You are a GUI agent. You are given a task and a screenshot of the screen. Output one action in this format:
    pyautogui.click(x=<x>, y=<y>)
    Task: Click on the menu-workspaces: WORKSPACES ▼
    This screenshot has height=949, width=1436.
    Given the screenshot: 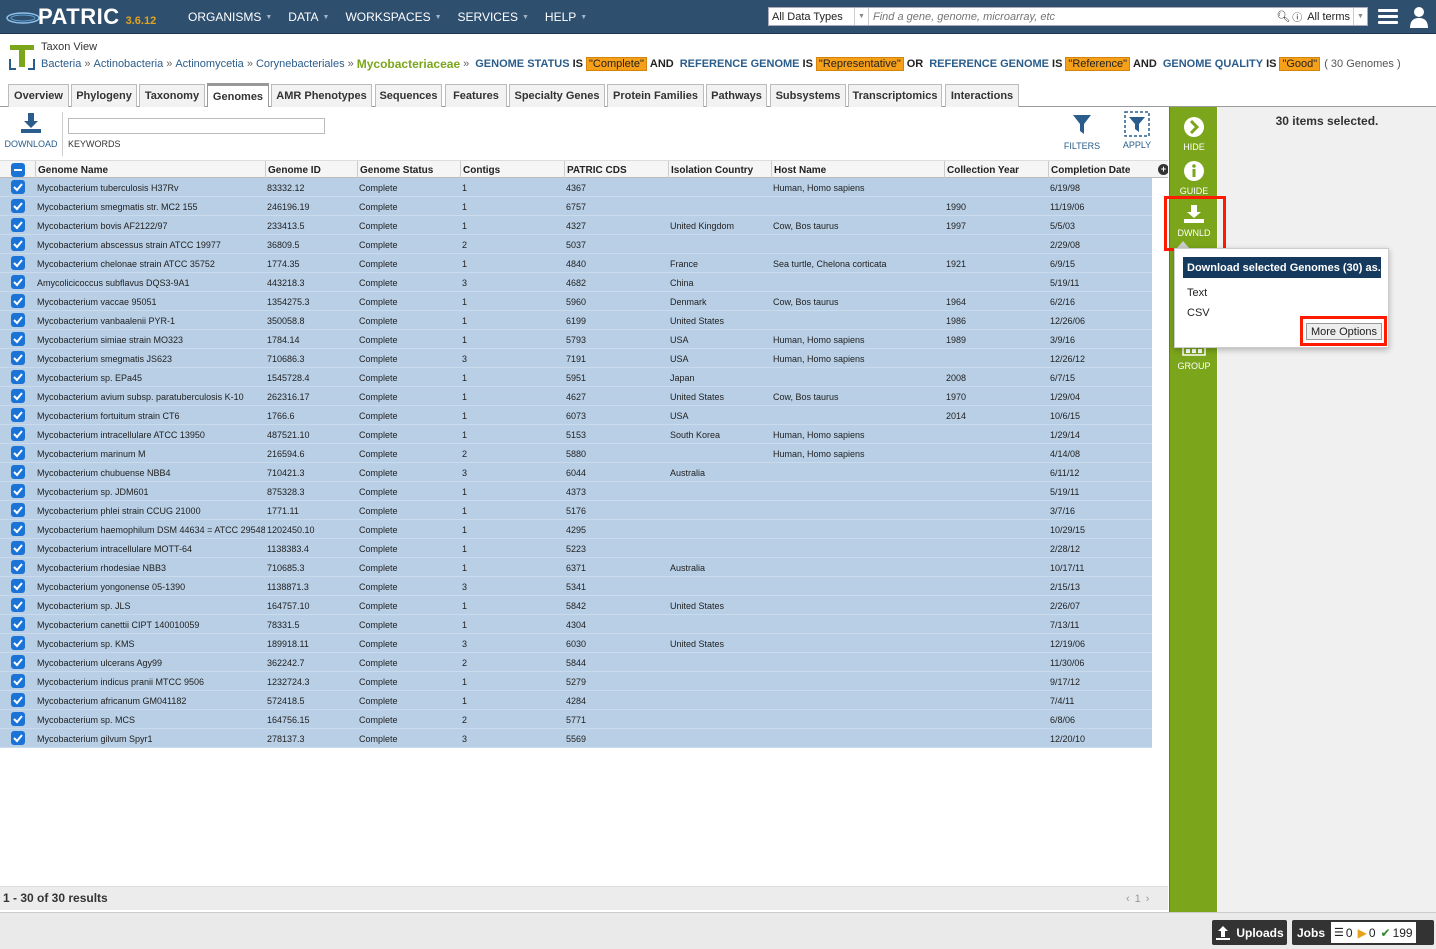 What is the action you would take?
    pyautogui.click(x=393, y=17)
    